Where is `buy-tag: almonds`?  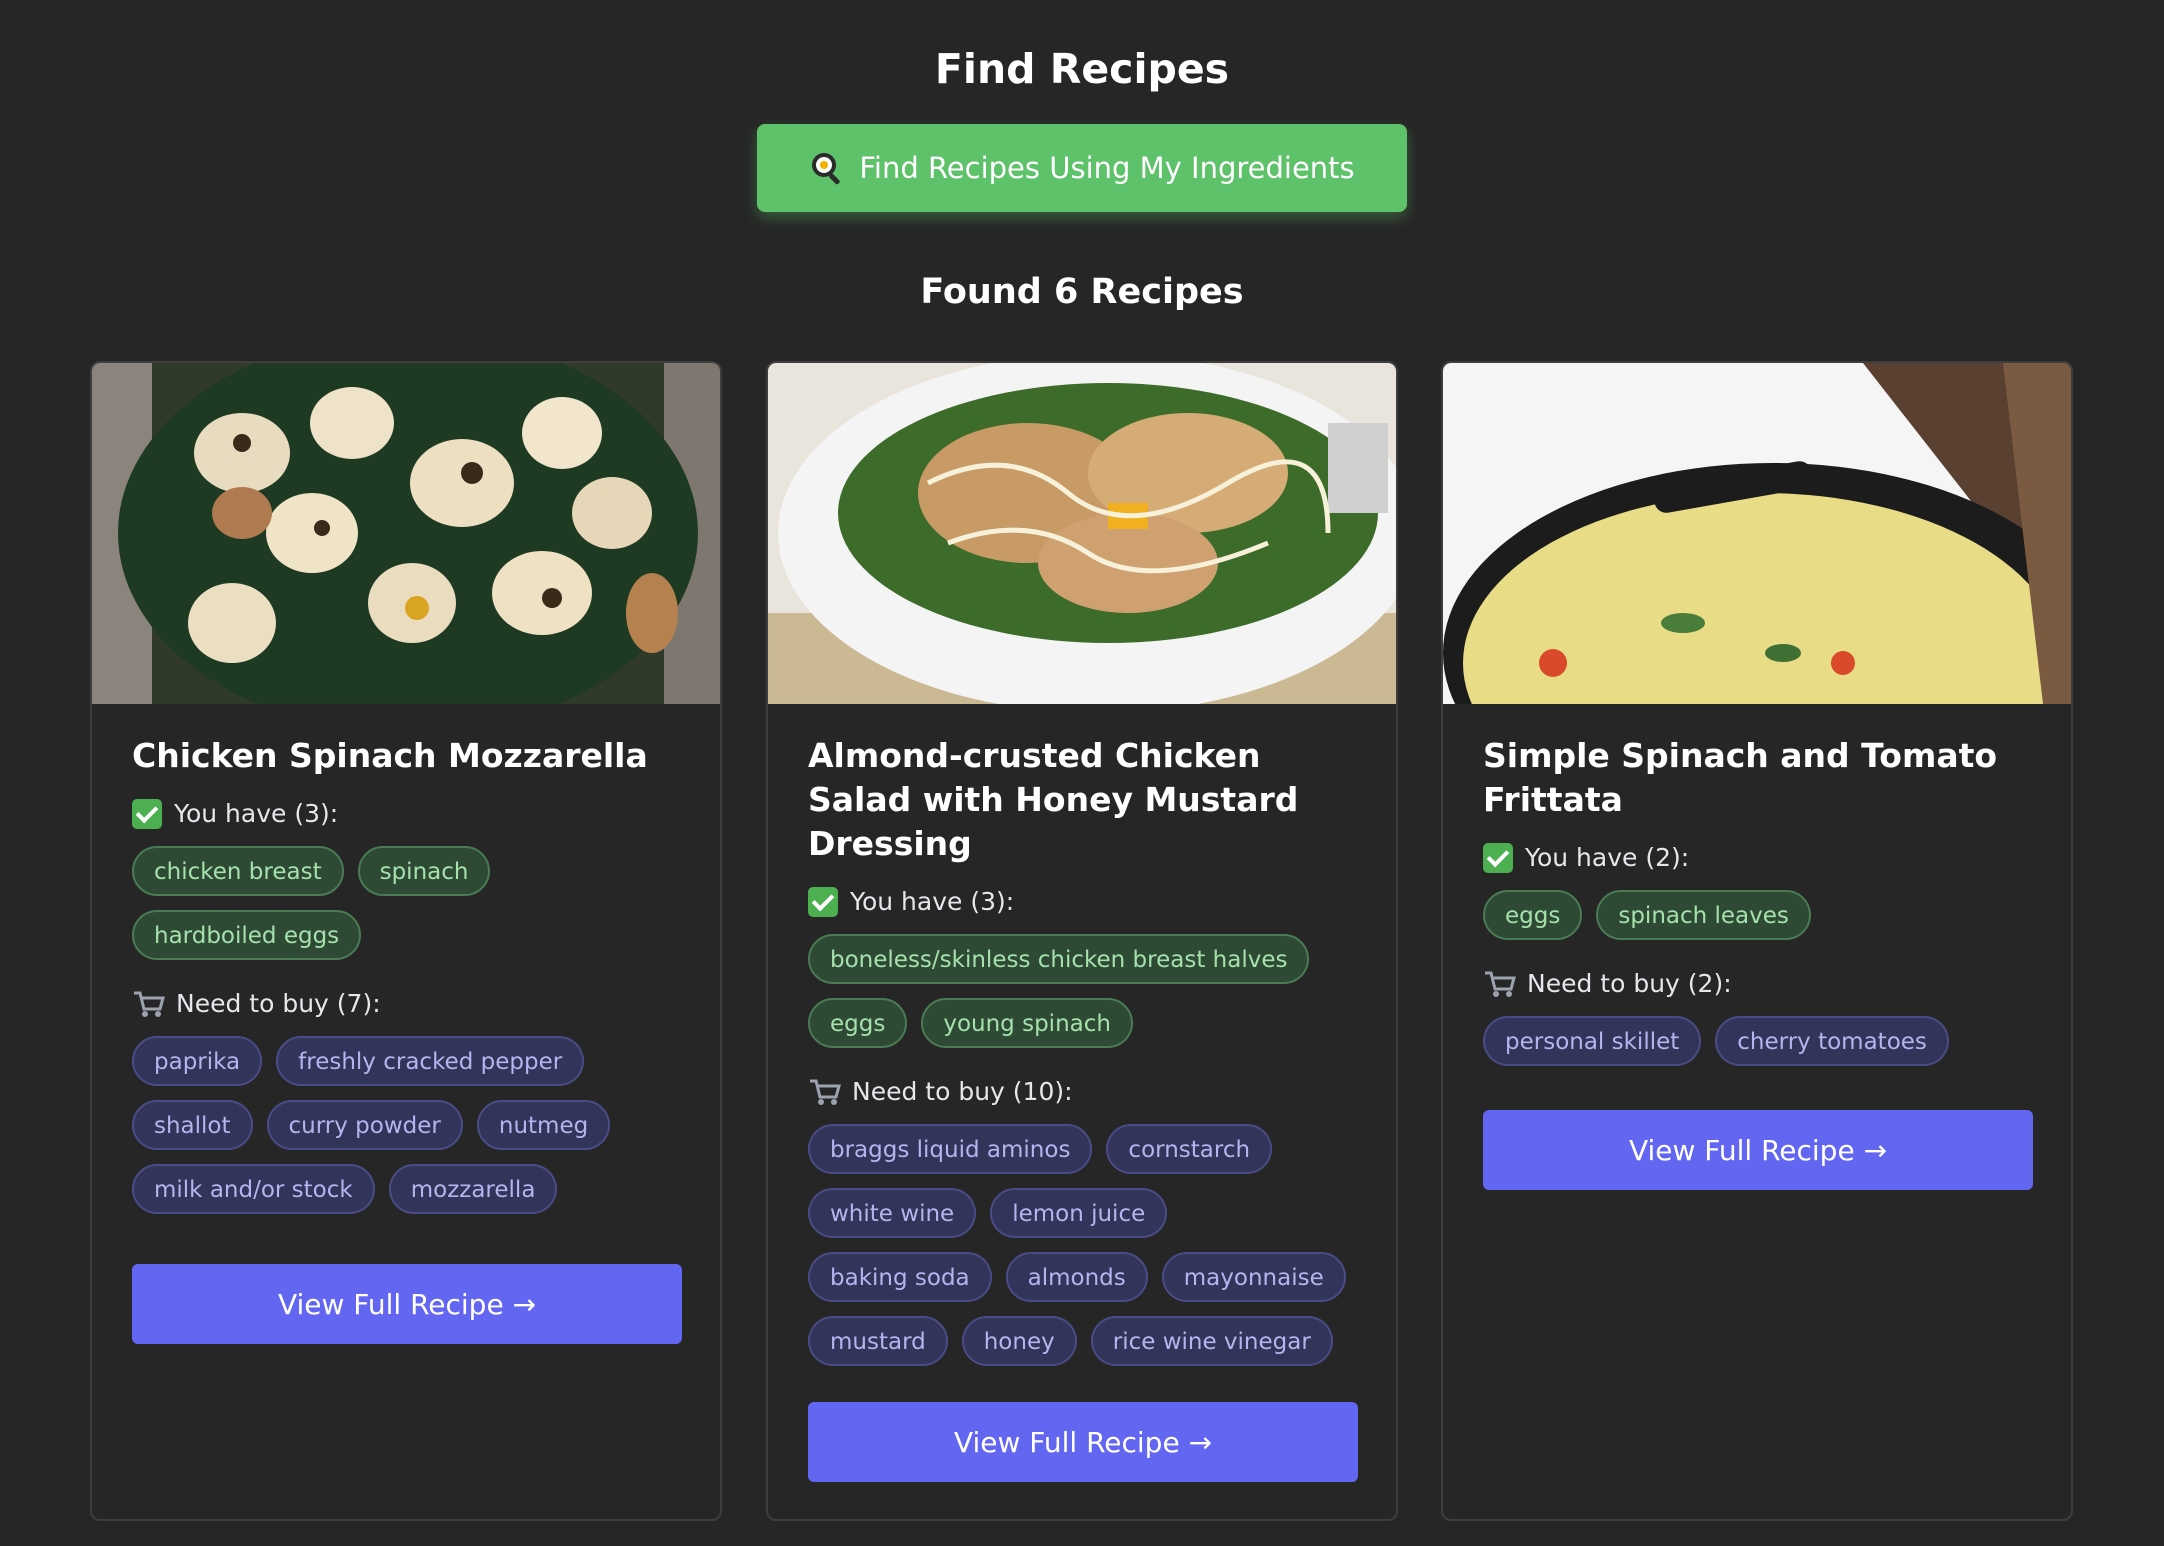 buy-tag: almonds is located at coordinates (1076, 1277).